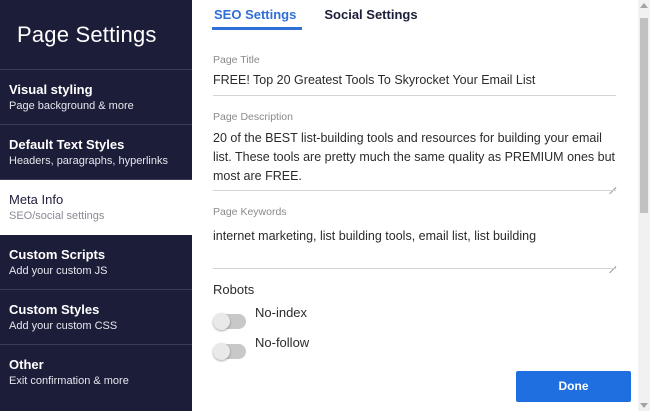  What do you see at coordinates (282, 342) in the screenshot?
I see `nofollow-label: No-follow` at bounding box center [282, 342].